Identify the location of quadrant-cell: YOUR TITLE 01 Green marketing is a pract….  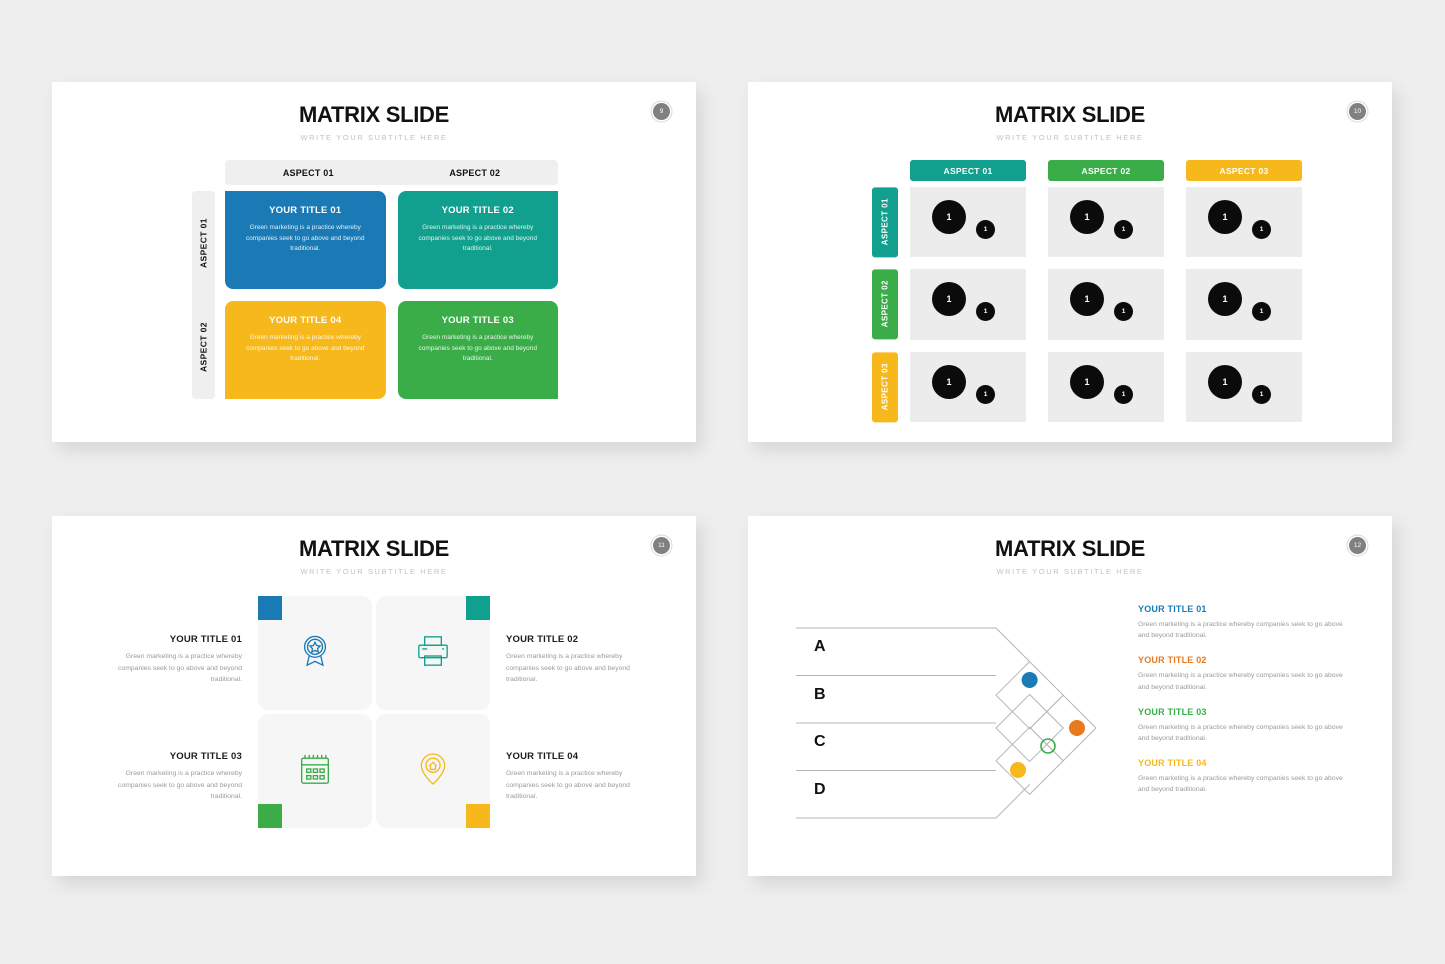
(305, 240).